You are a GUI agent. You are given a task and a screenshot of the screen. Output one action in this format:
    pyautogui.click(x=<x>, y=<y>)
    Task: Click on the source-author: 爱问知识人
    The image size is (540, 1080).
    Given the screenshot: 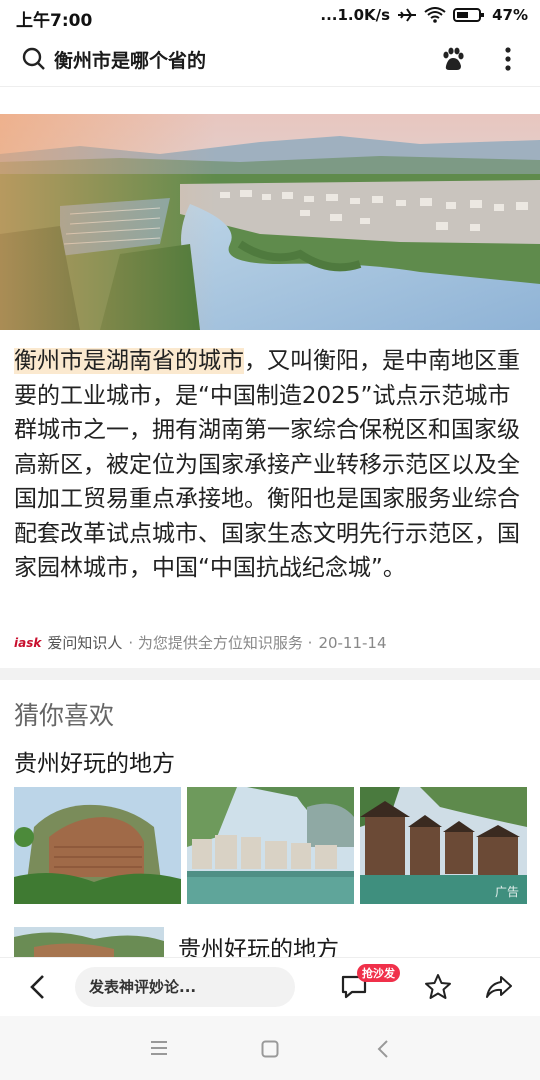 What is the action you would take?
    pyautogui.click(x=84, y=642)
    